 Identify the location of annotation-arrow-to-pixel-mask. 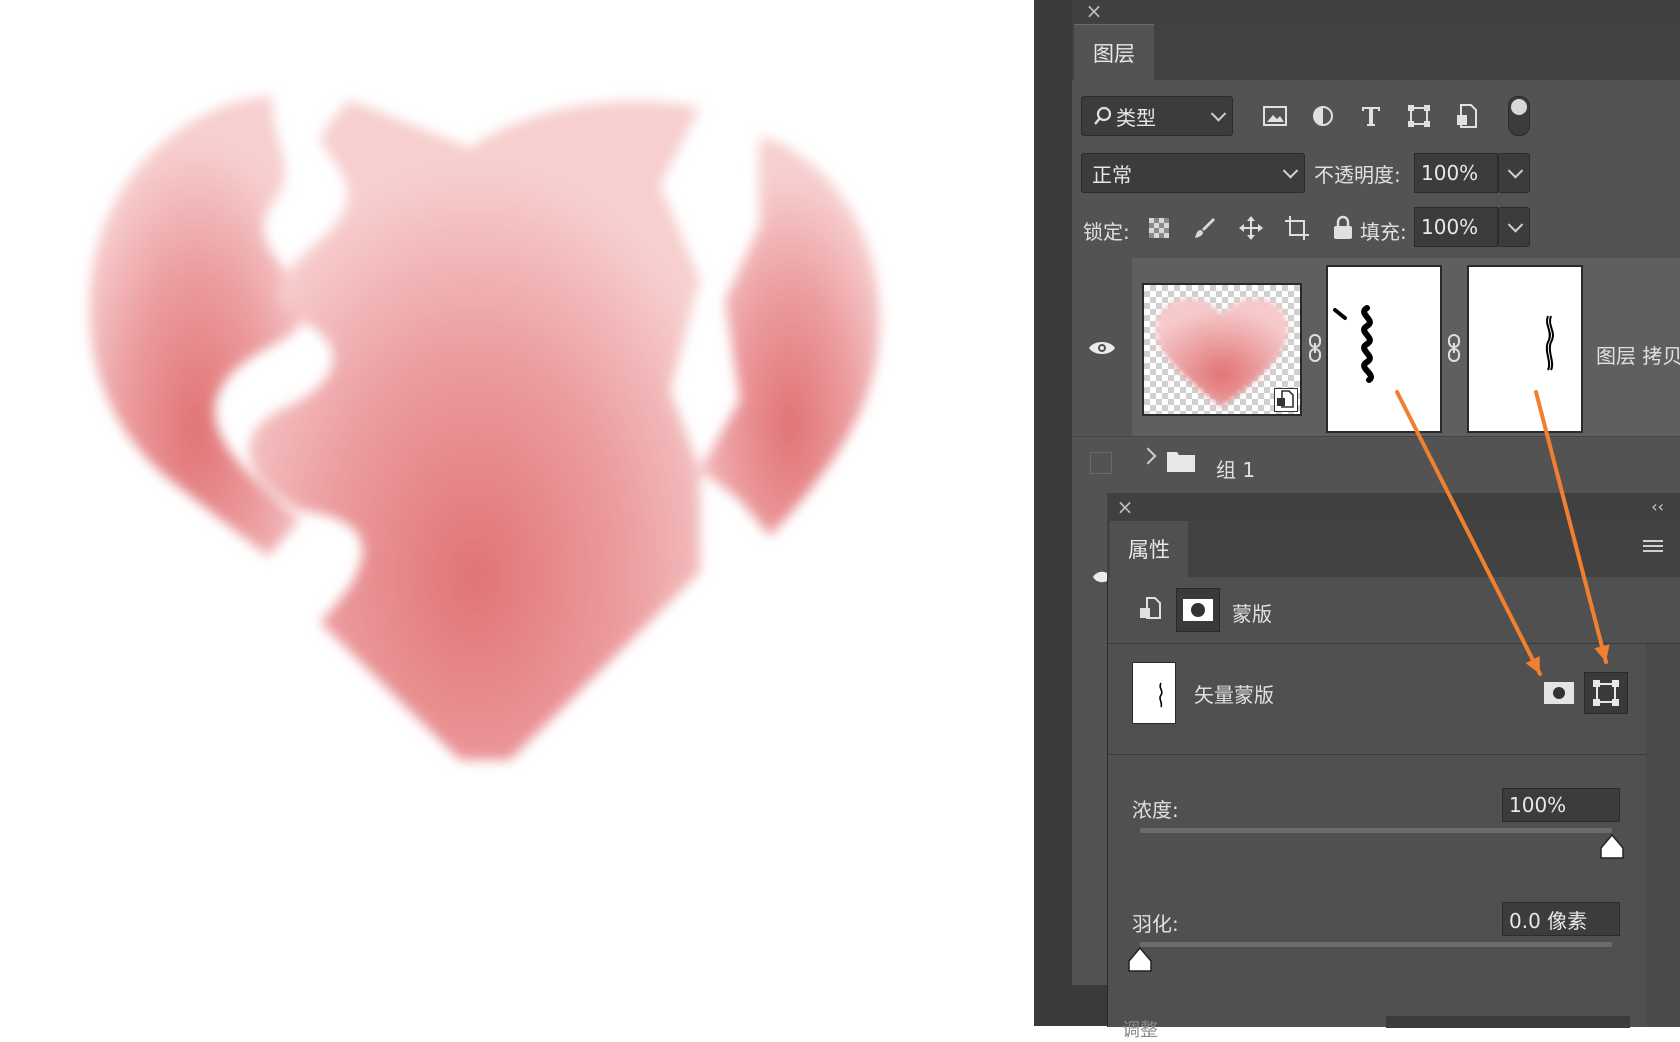
(1468, 533).